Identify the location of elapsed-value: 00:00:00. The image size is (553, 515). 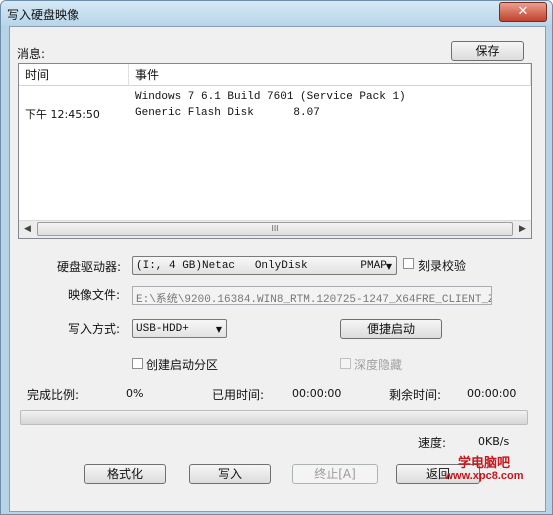
(317, 393).